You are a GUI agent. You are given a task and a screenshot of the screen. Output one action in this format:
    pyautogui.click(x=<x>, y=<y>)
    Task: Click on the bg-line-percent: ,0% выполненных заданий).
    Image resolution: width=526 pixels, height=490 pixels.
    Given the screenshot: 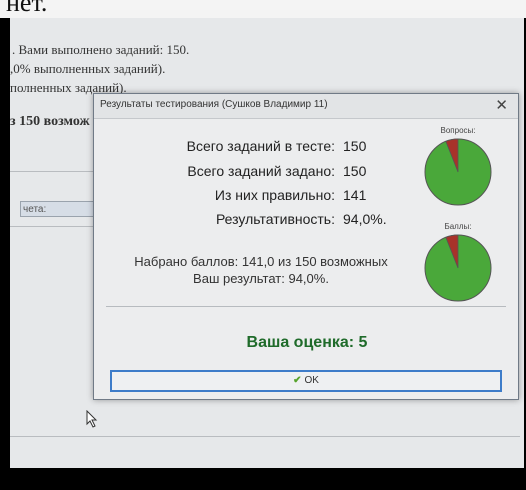 What is the action you would take?
    pyautogui.click(x=88, y=68)
    